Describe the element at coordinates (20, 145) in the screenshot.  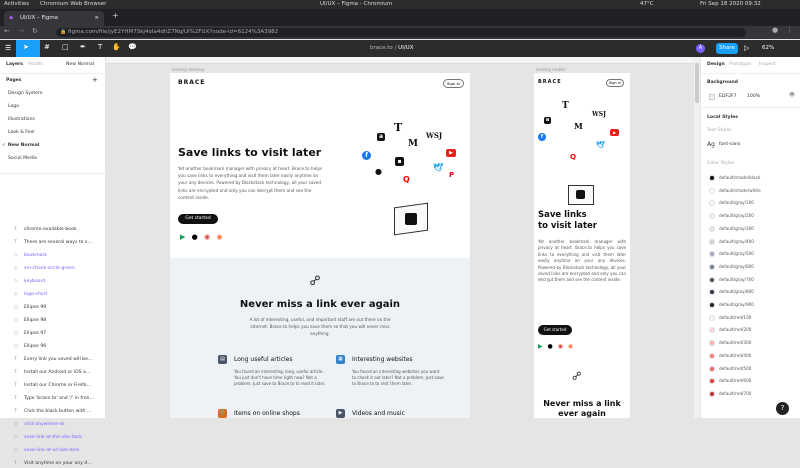
I see `page-item: ✓ New Normal` at that location.